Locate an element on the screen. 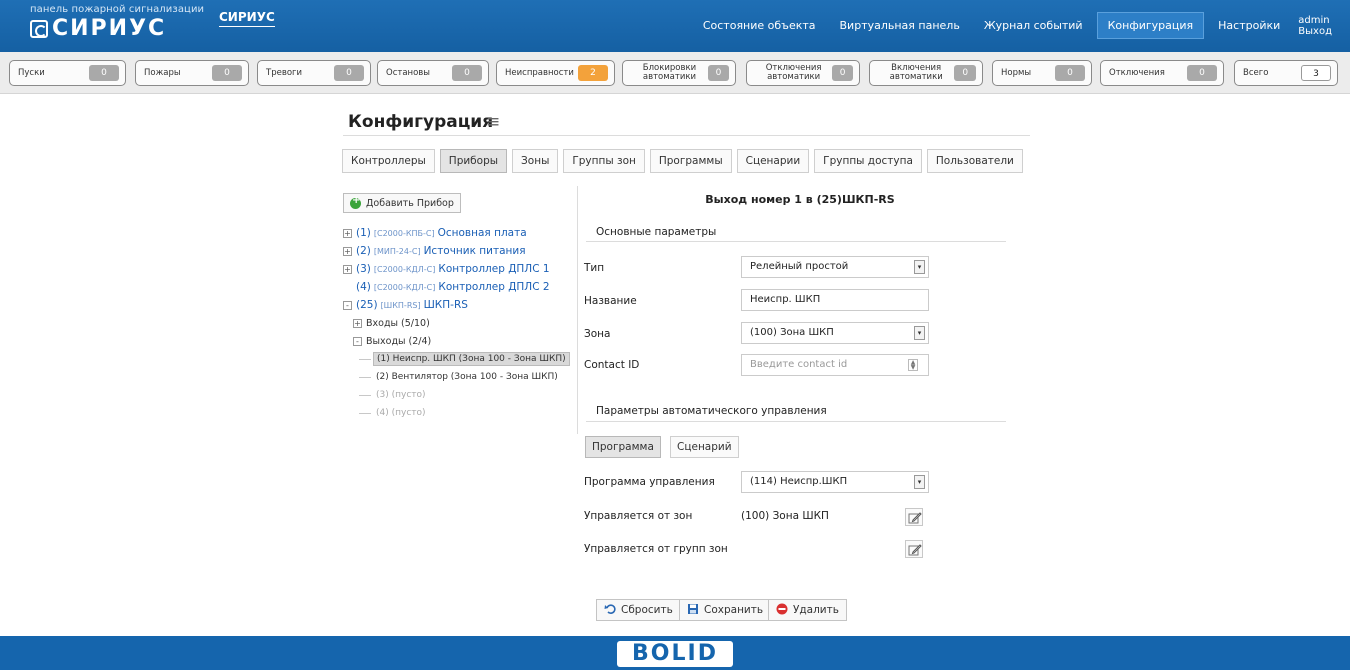 This screenshot has height=670, width=1350. reset-button: Сбросить is located at coordinates (638, 610).